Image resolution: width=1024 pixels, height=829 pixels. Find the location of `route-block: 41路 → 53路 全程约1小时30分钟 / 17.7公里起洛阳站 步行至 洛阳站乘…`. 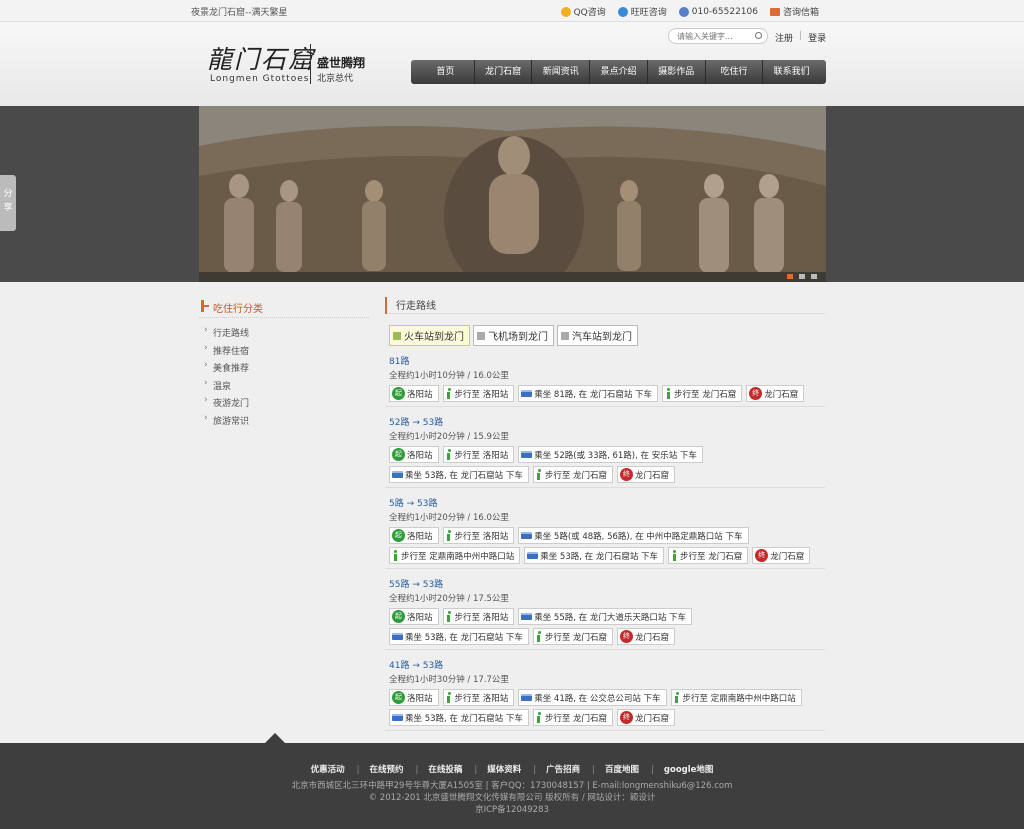

route-block: 41路 → 53路 全程约1小时30分钟 / 17.7公里起洛阳站 步行至 洛阳站乘… is located at coordinates (605, 694).